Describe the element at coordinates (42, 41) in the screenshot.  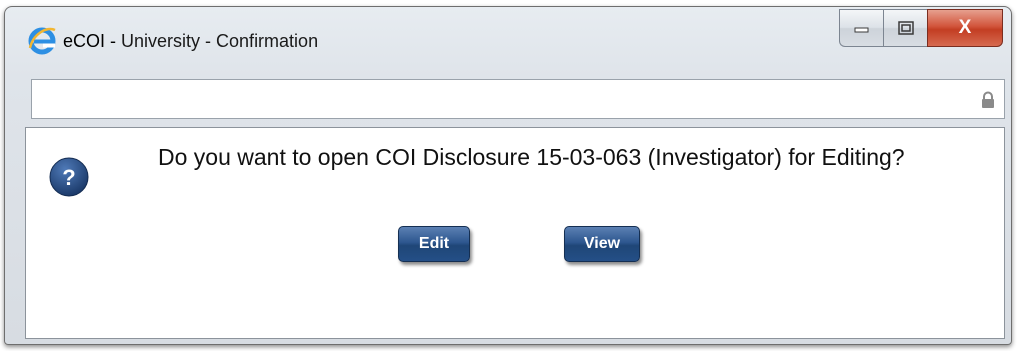
I see `internet-explorer-icon` at that location.